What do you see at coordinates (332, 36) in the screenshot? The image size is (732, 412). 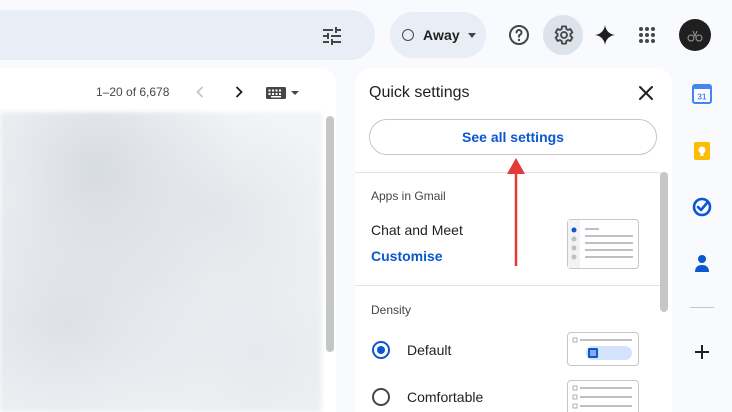 I see `search-options-icon` at bounding box center [332, 36].